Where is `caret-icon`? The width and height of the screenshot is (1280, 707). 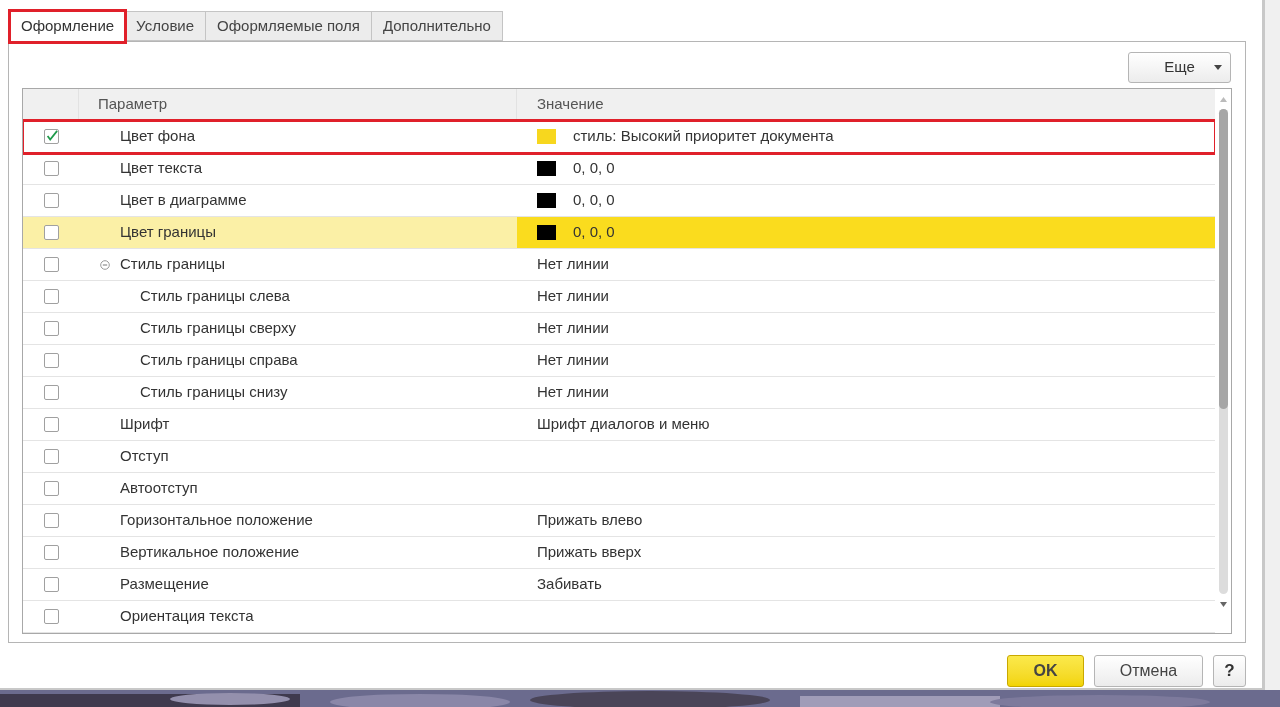 caret-icon is located at coordinates (1218, 67).